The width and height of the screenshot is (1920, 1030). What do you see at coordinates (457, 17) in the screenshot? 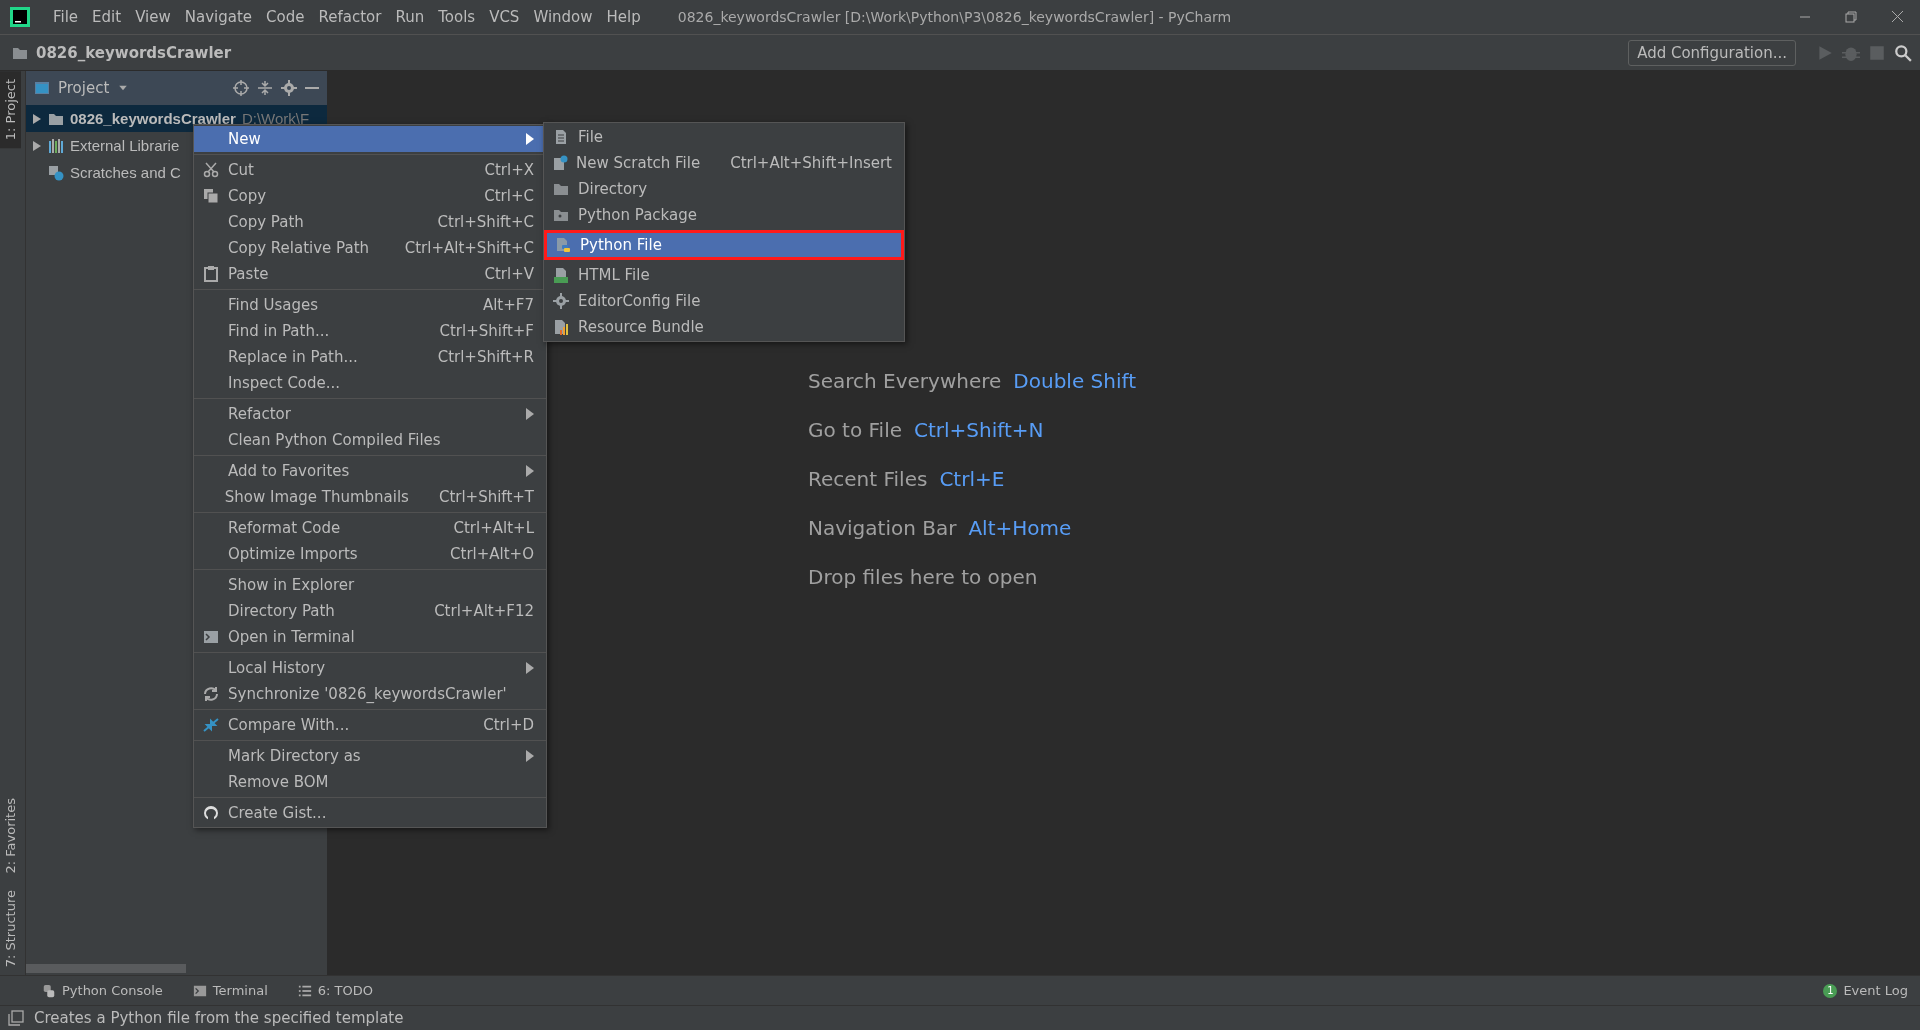
I see `menu-item: Tools` at bounding box center [457, 17].